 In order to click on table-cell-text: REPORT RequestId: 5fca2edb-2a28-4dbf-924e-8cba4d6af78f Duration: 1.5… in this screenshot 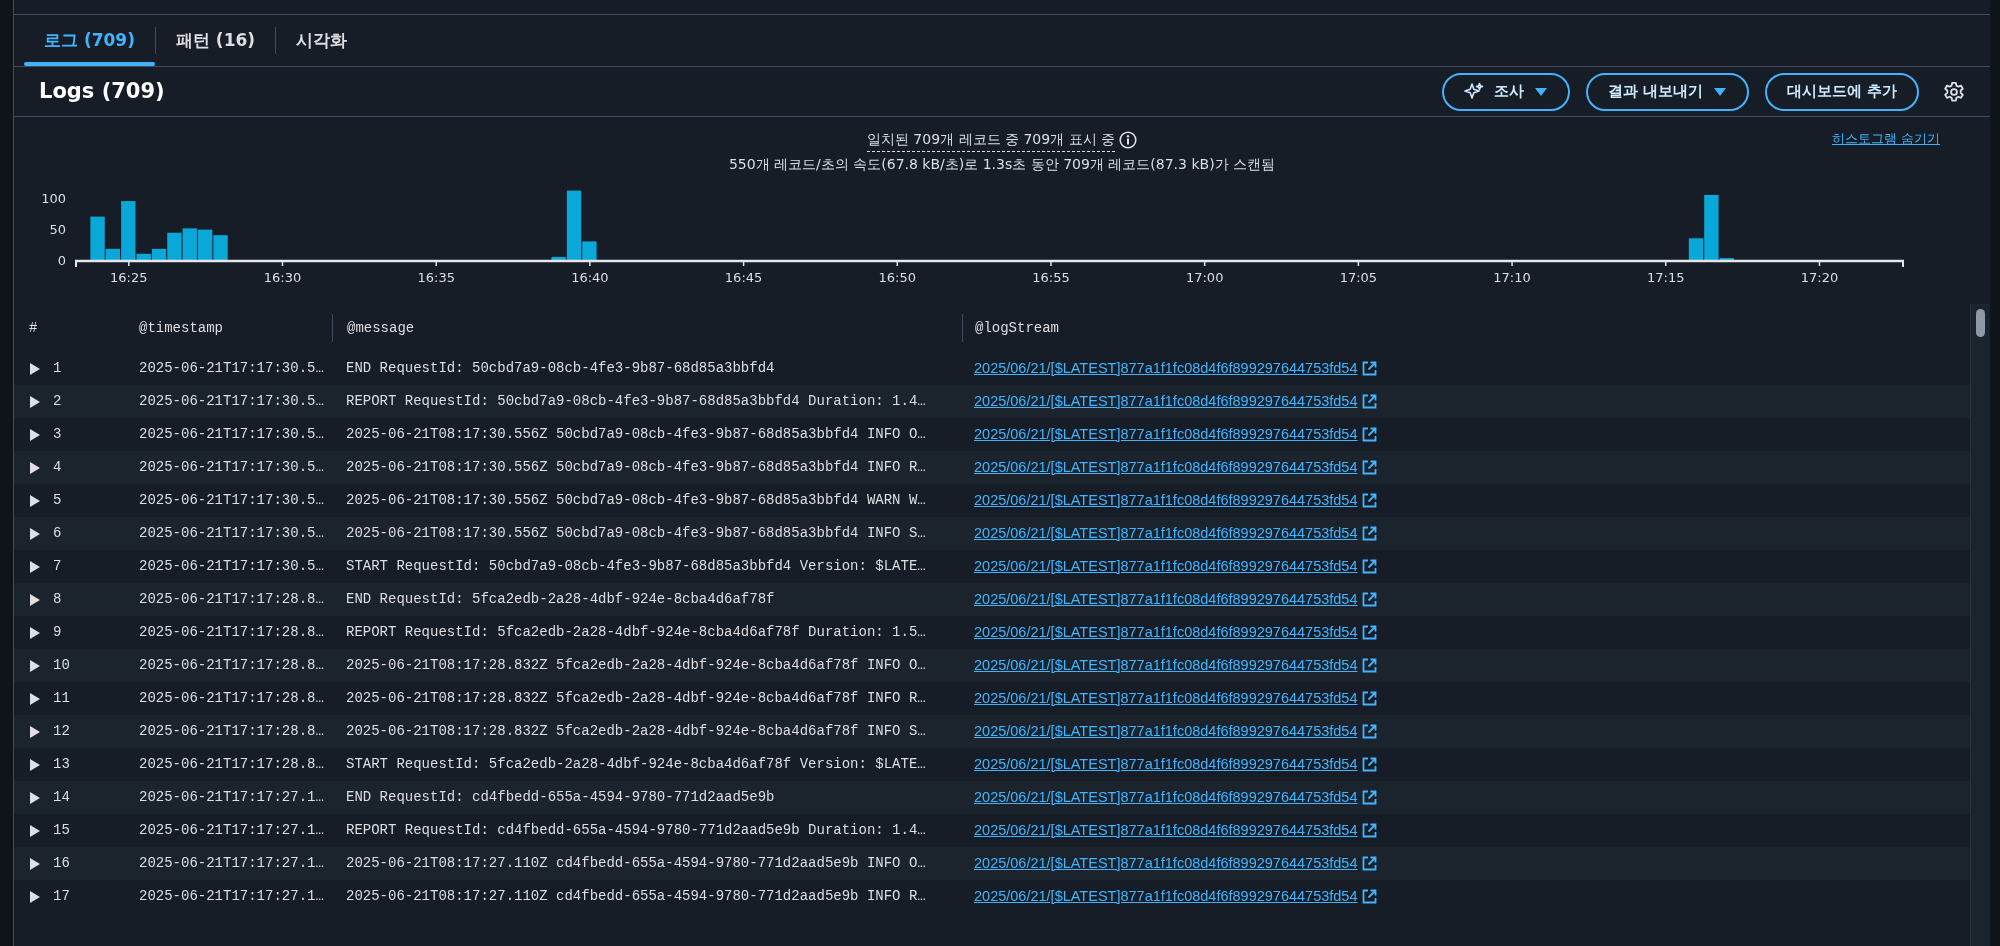, I will do `click(636, 632)`.